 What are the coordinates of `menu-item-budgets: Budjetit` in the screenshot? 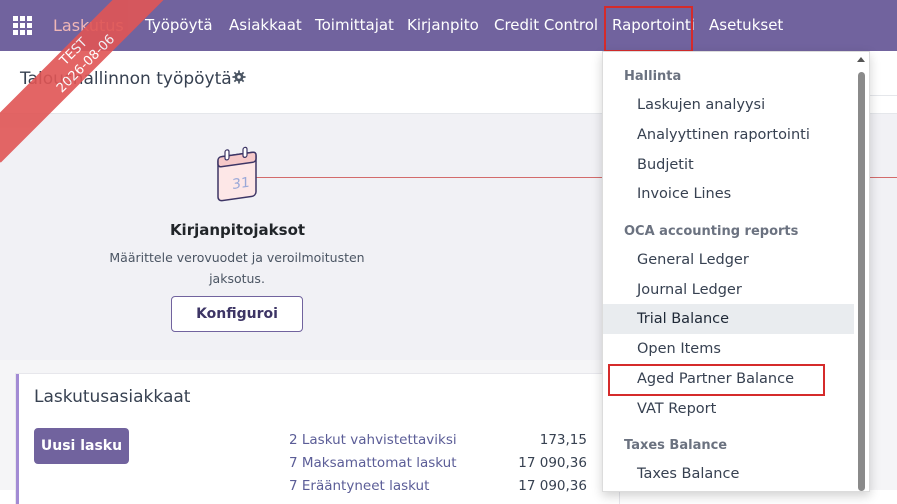 It's located at (728, 165).